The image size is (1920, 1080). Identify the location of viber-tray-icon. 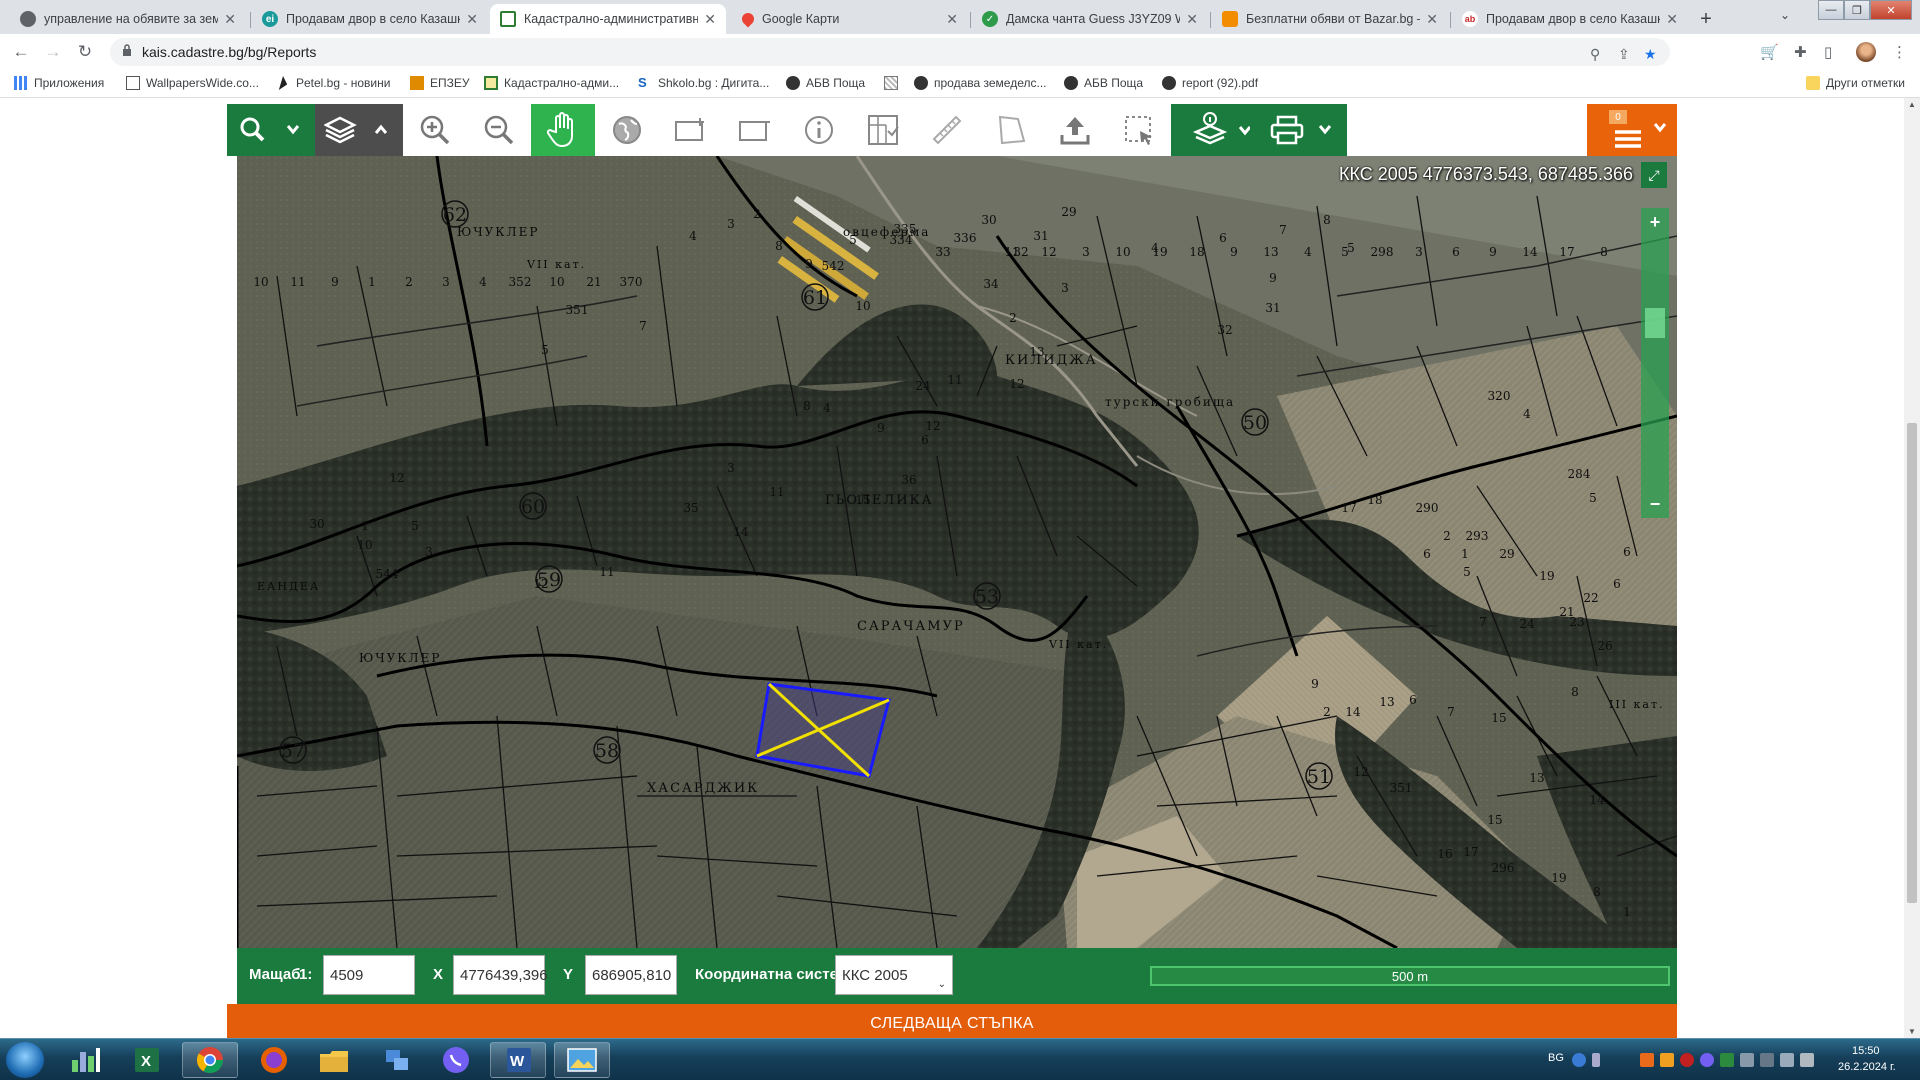
(1707, 1060).